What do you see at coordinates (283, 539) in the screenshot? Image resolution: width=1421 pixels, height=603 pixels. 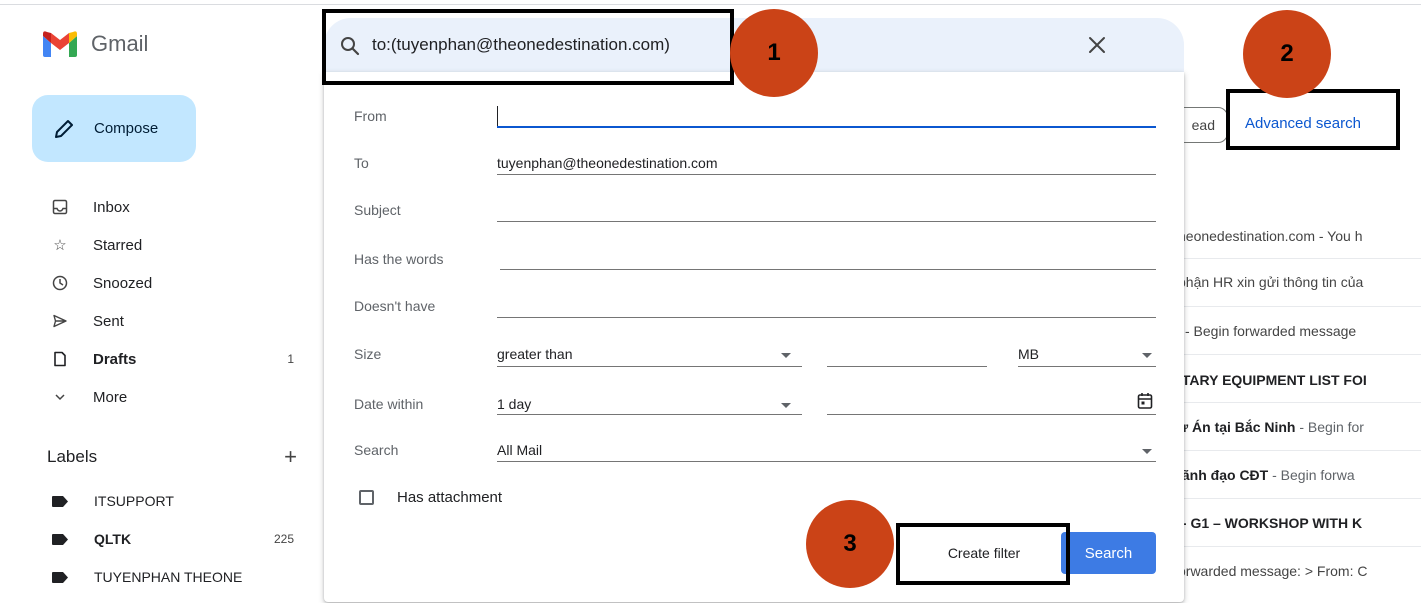 I see `label-count: 225` at bounding box center [283, 539].